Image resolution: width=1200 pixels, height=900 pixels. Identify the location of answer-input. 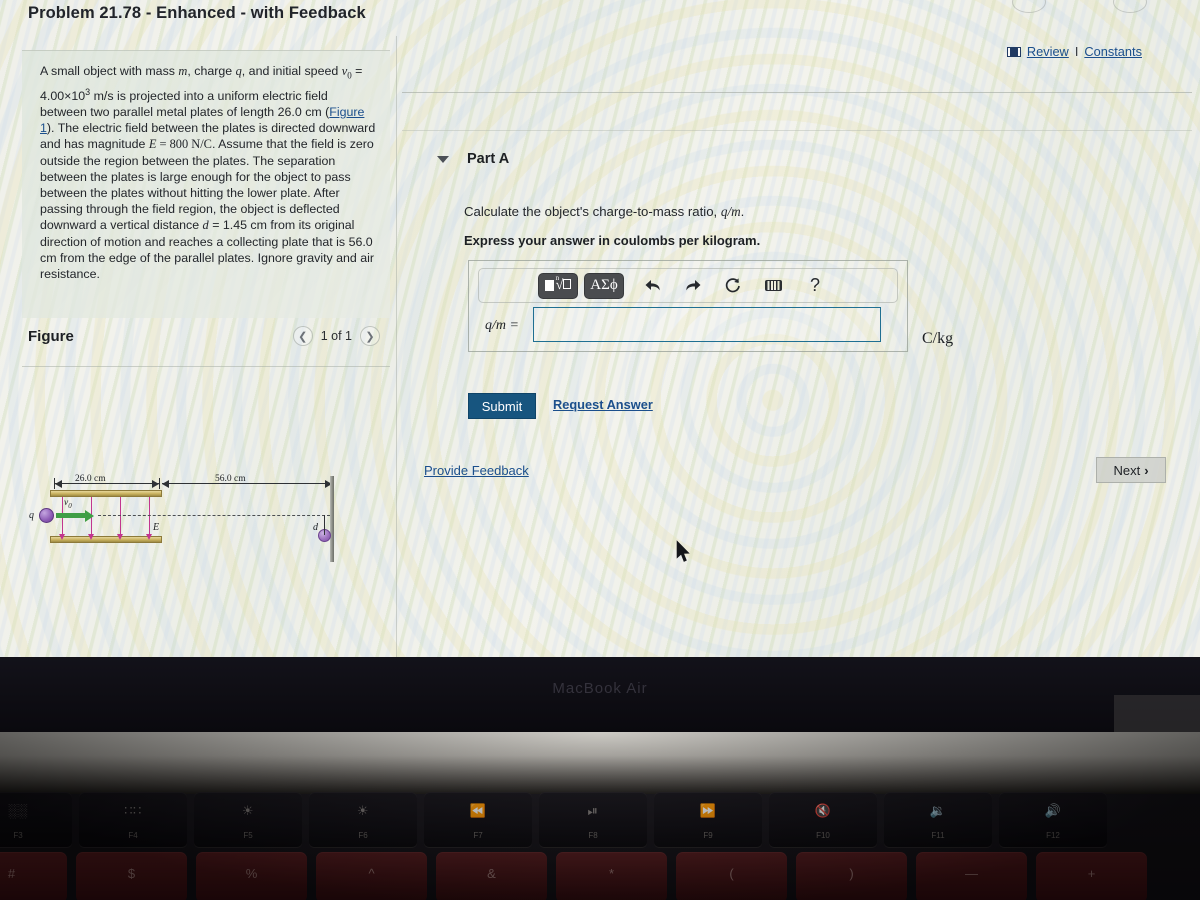
(707, 324).